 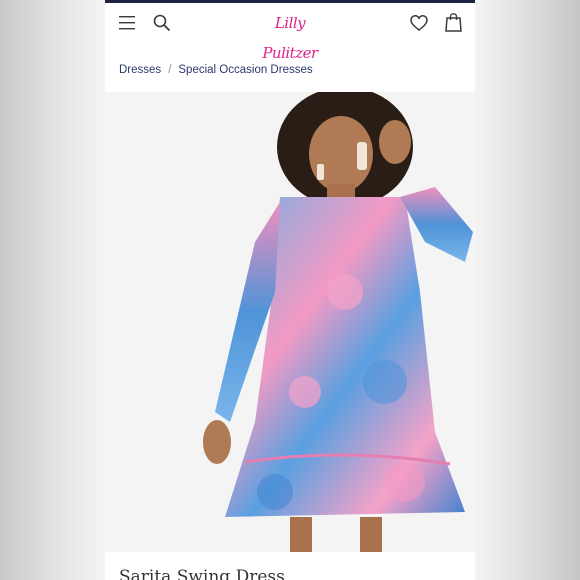 What do you see at coordinates (419, 23) in the screenshot?
I see `heart-icon` at bounding box center [419, 23].